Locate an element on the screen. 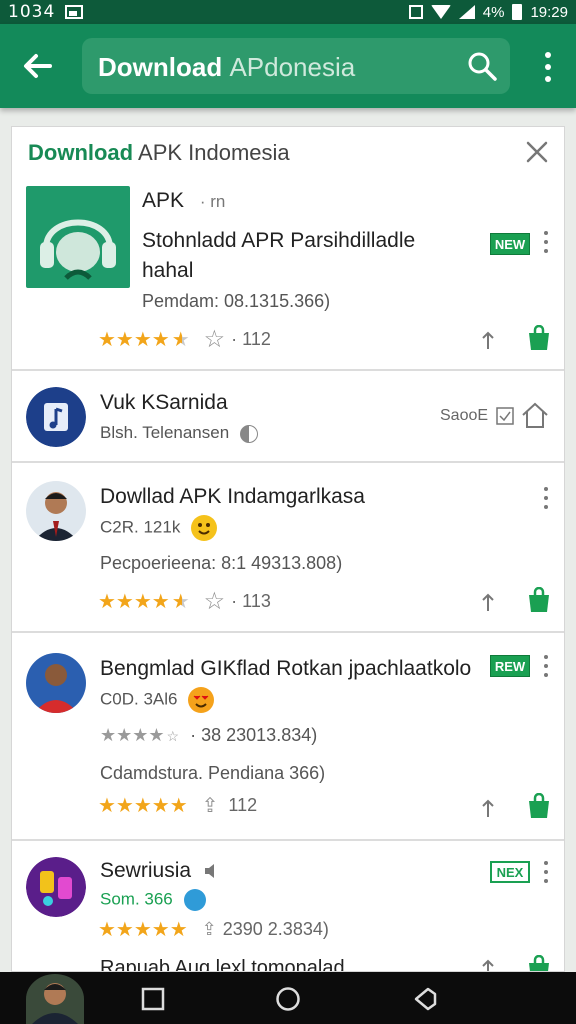 The height and width of the screenshot is (1024, 576). result-name: Bengmlad GIKflad Rotkan jpachlaatkolo is located at coordinates (286, 668).